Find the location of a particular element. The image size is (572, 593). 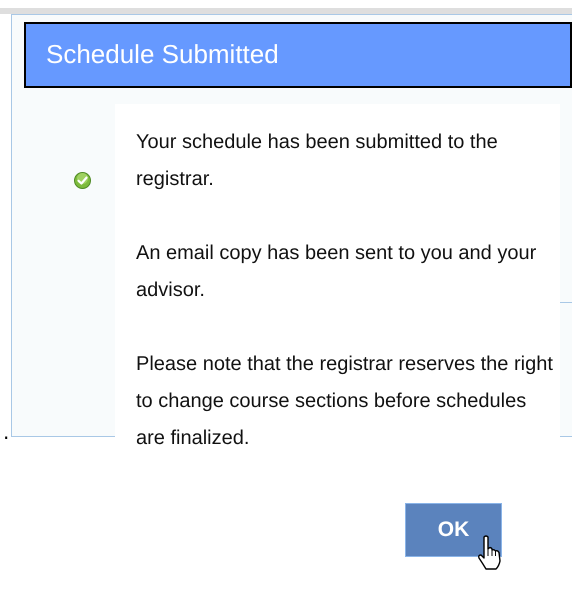

hand-cursor-icon is located at coordinates (490, 553).